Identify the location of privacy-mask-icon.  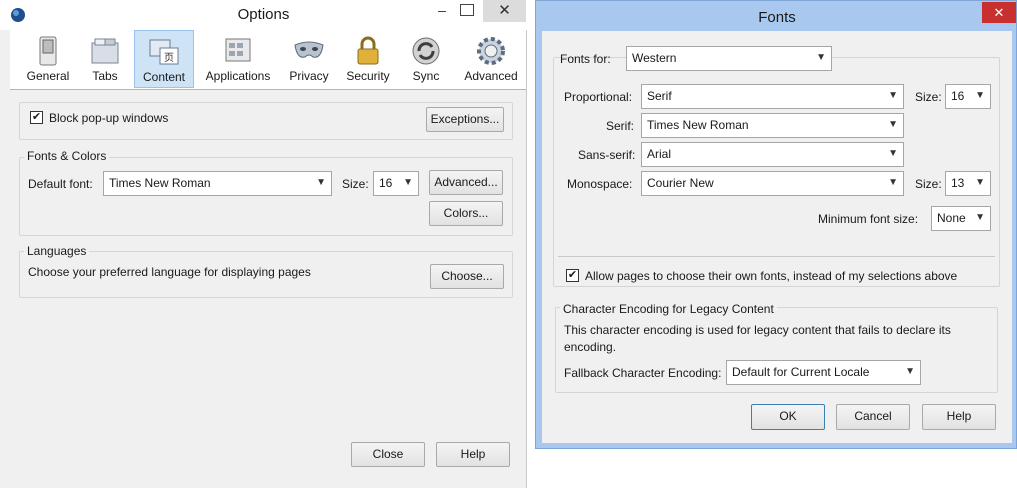
(309, 49).